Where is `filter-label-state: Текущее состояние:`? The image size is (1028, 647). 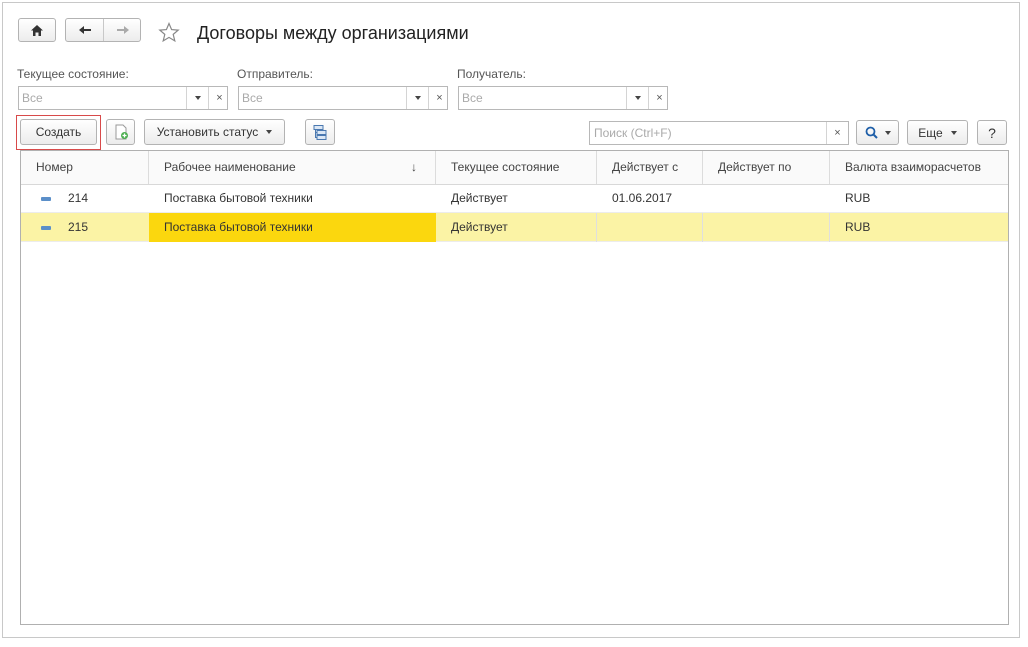
filter-label-state: Текущее состояние: is located at coordinates (73, 74).